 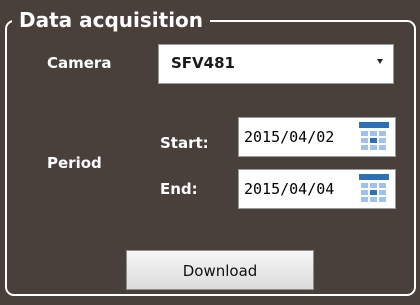 I want to click on start-label: Start:, so click(x=184, y=143).